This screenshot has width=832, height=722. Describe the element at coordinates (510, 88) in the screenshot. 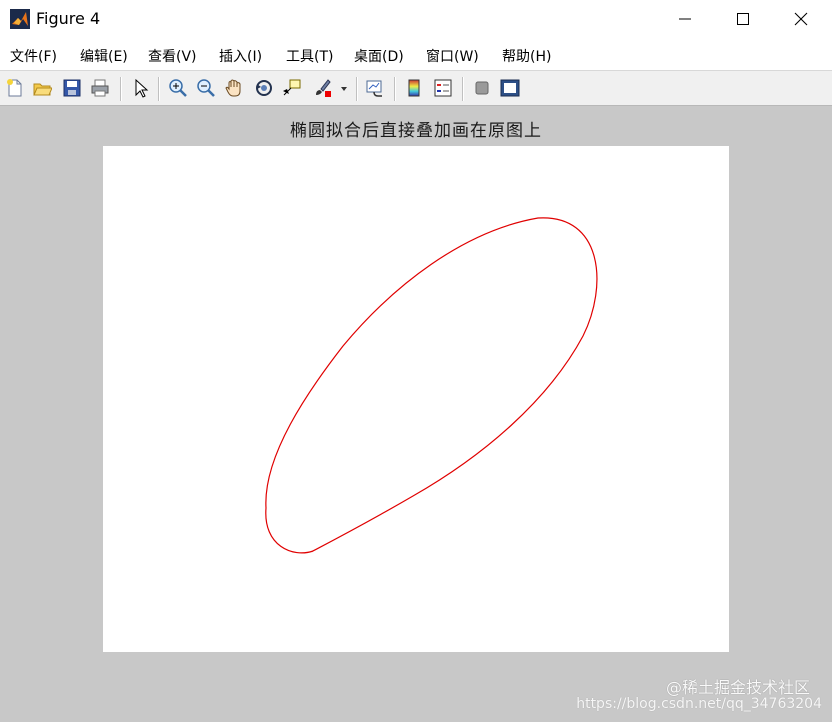

I see `show-plot-tools-icon` at that location.